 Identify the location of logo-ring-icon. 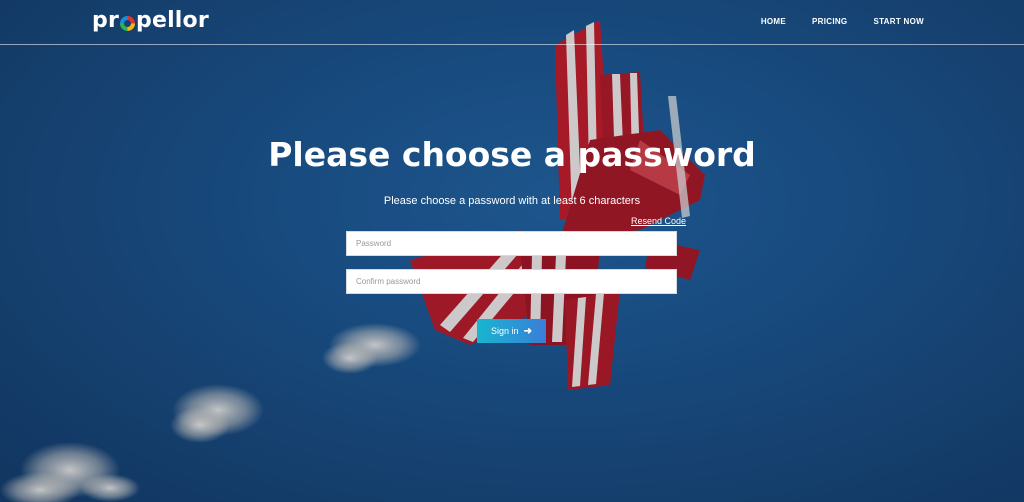
(127, 23).